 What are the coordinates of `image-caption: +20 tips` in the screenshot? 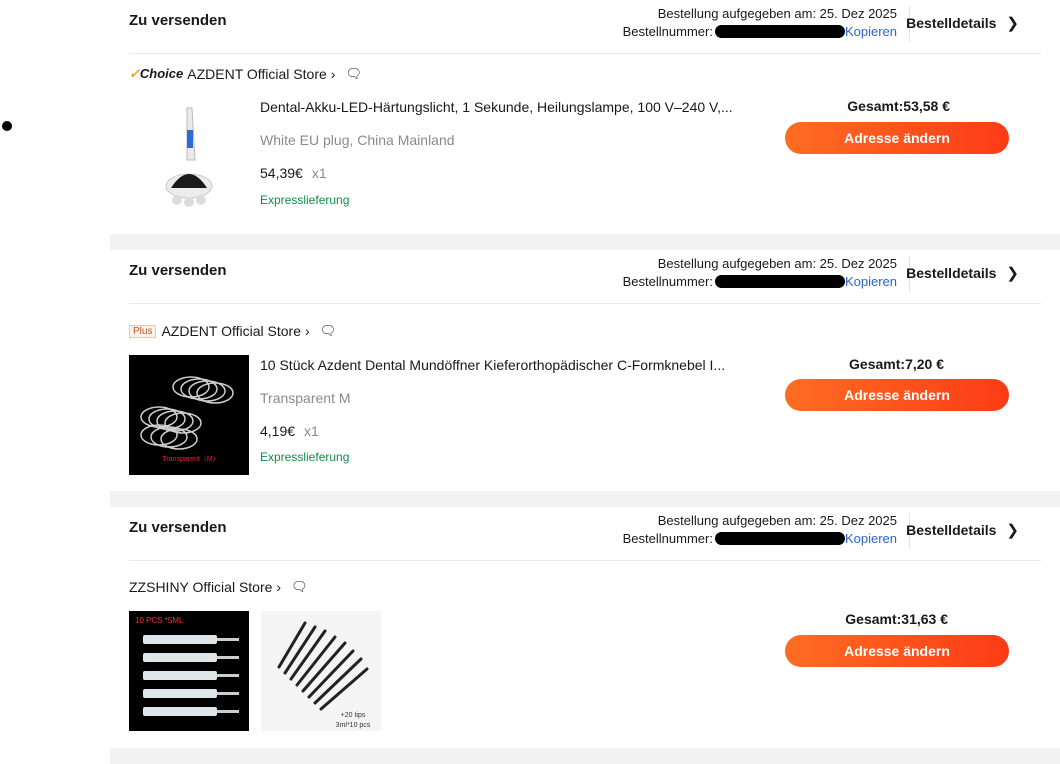 It's located at (353, 715).